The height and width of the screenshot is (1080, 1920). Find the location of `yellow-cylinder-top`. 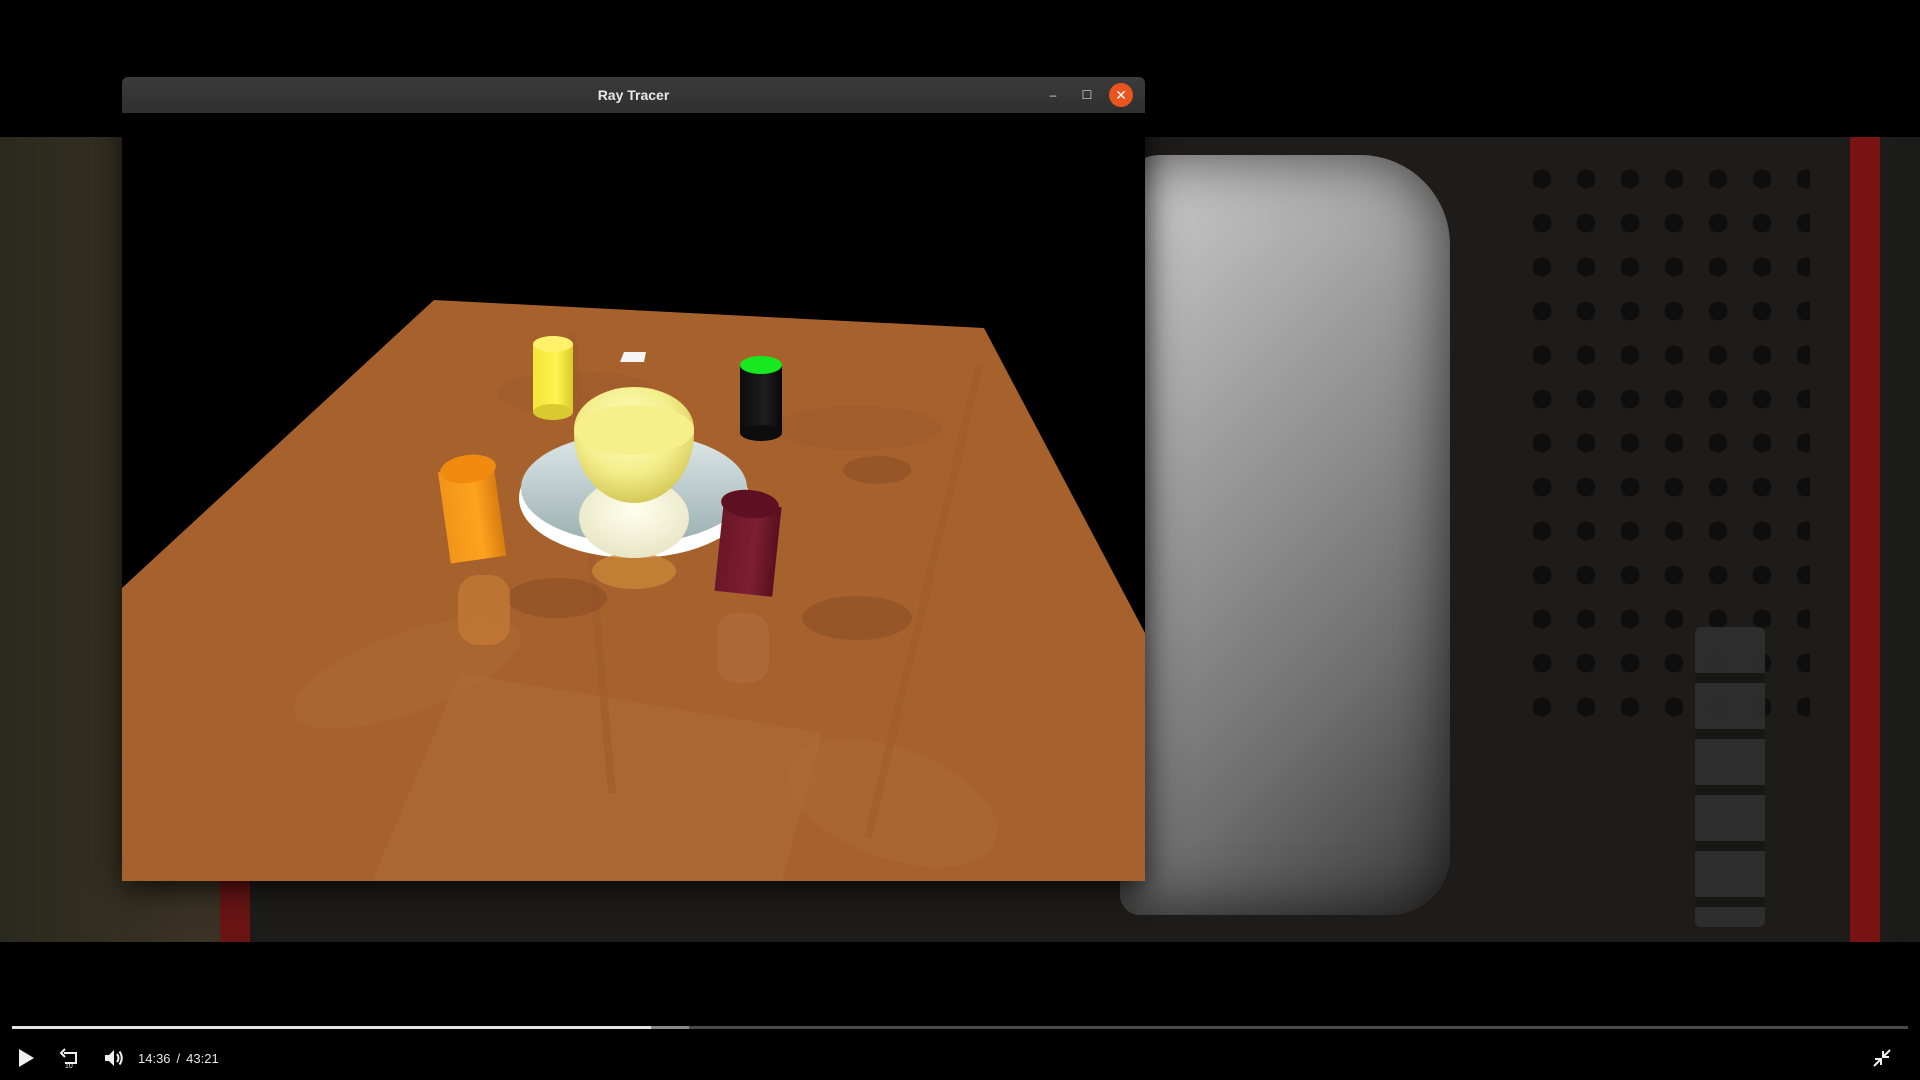

yellow-cylinder-top is located at coordinates (553, 344).